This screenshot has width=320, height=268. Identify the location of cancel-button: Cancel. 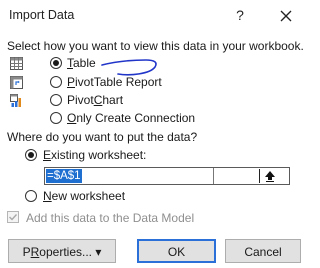
(263, 251).